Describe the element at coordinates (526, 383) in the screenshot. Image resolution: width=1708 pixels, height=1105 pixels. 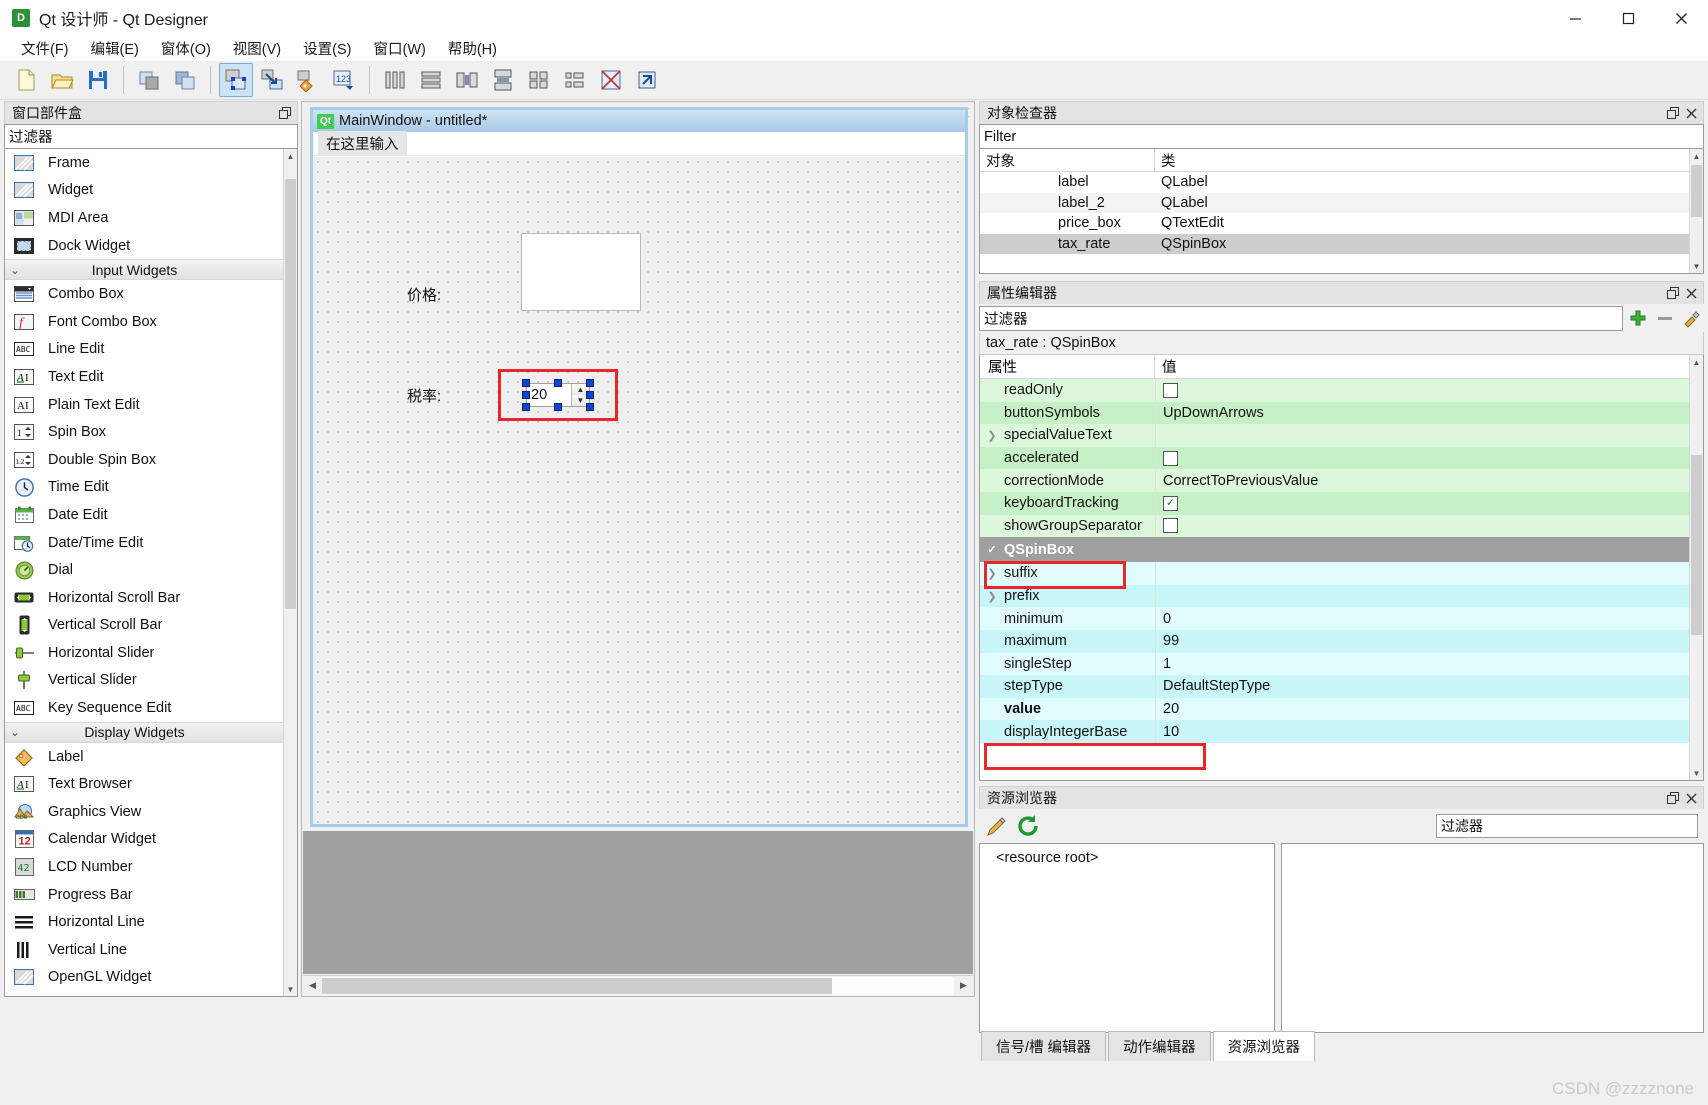
I see `resize-handle-tl` at that location.